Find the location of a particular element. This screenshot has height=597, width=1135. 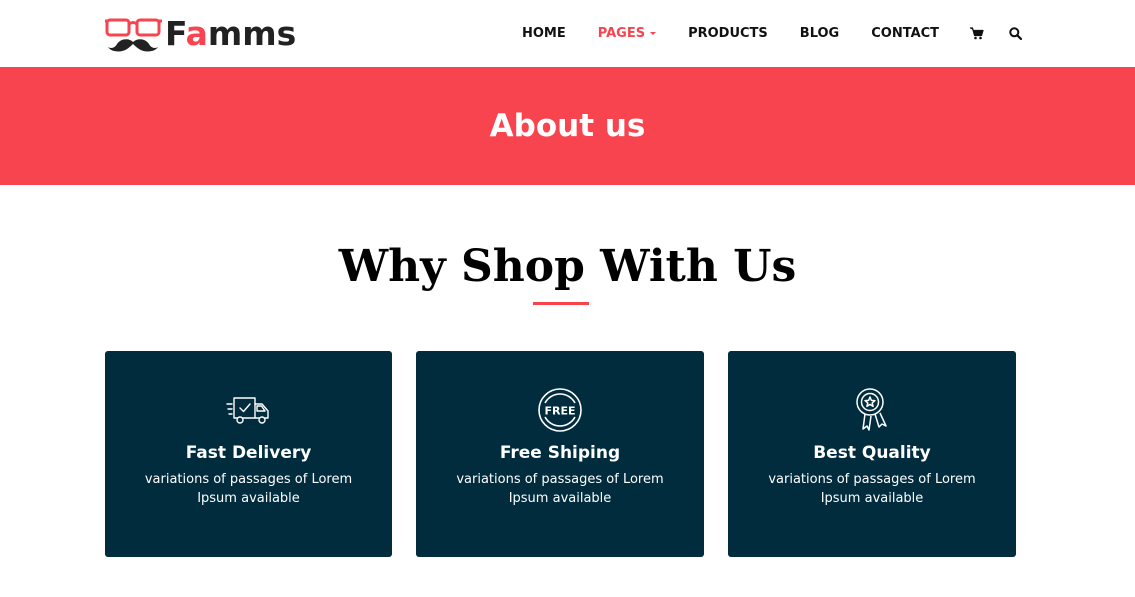

nav-pages-label: PAGES is located at coordinates (621, 33).